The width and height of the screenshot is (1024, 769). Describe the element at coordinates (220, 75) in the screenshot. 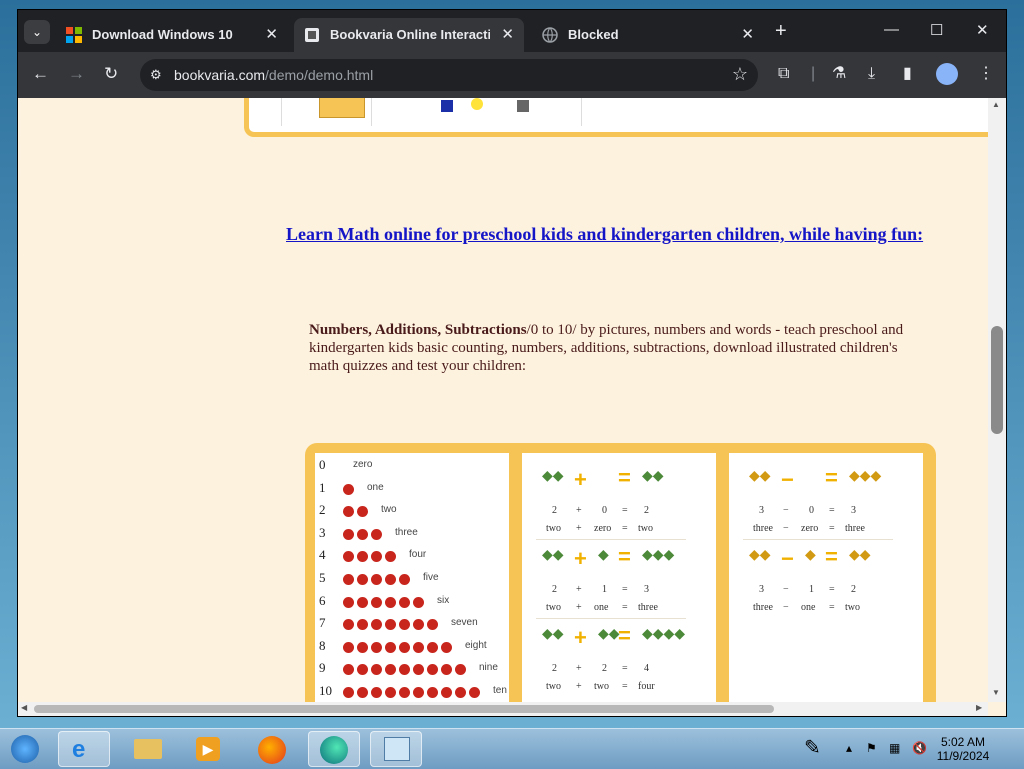

I see `url-host: bookvaria.com` at that location.